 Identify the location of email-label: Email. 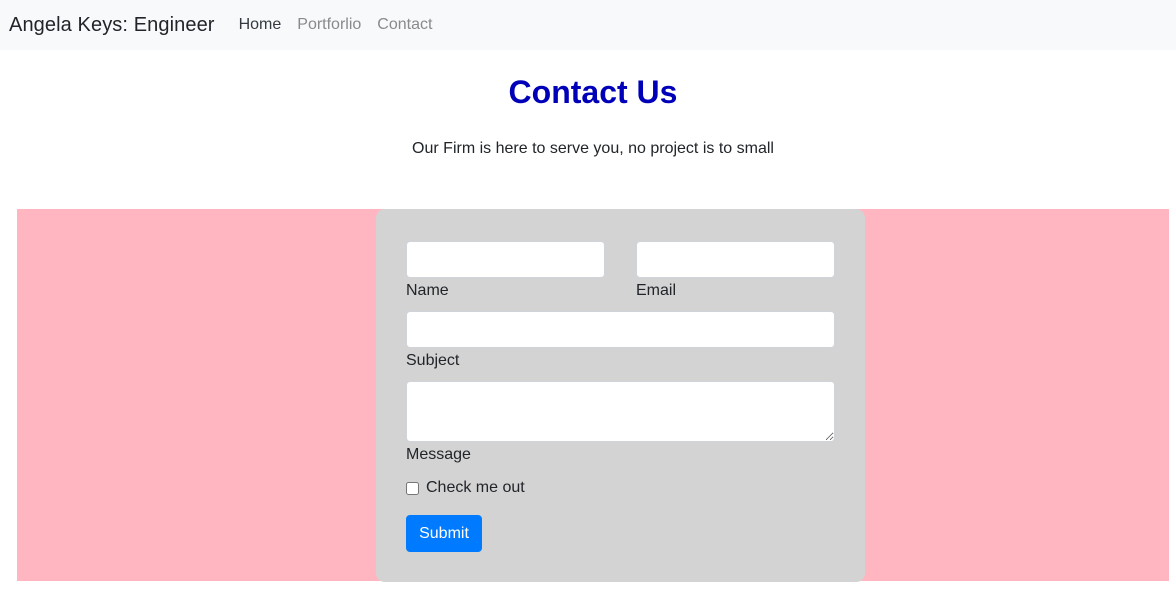
(656, 290).